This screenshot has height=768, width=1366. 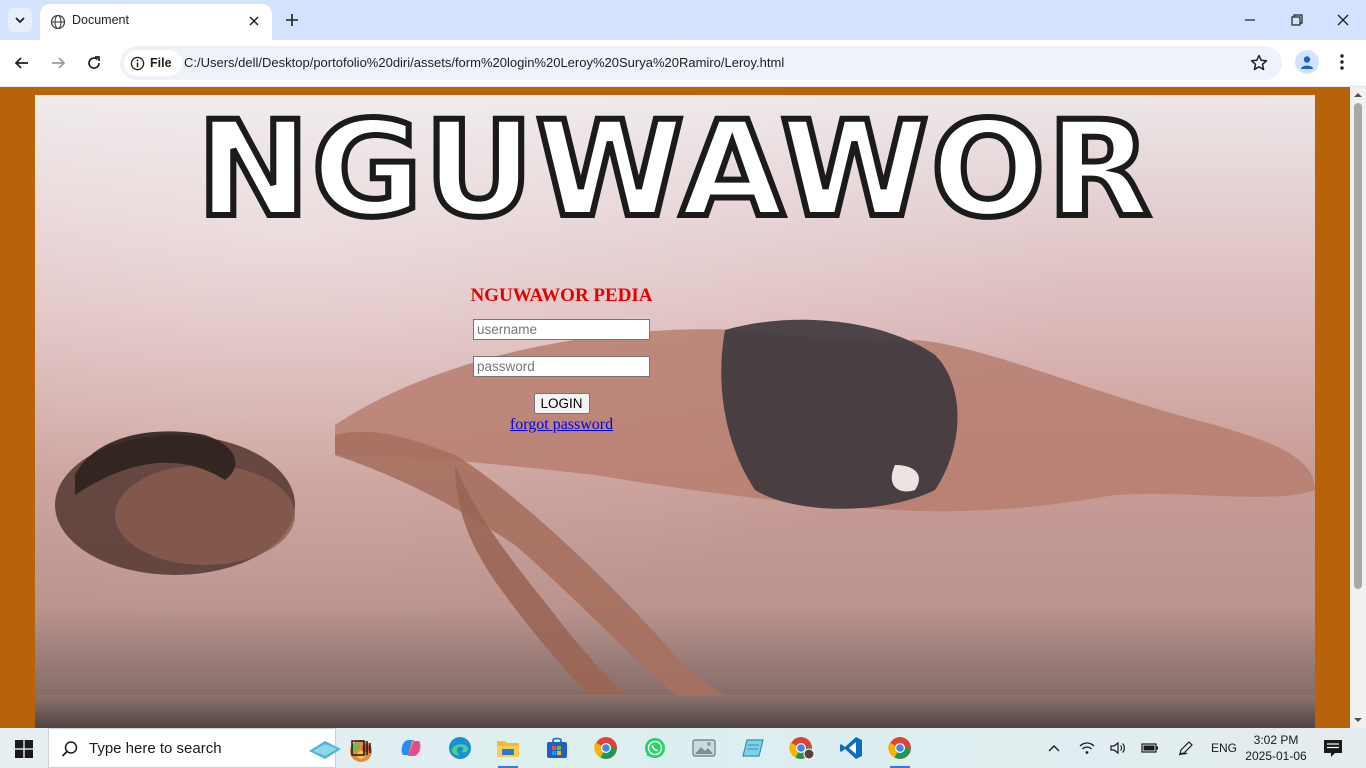 What do you see at coordinates (1333, 748) in the screenshot?
I see `notification-center-icon` at bounding box center [1333, 748].